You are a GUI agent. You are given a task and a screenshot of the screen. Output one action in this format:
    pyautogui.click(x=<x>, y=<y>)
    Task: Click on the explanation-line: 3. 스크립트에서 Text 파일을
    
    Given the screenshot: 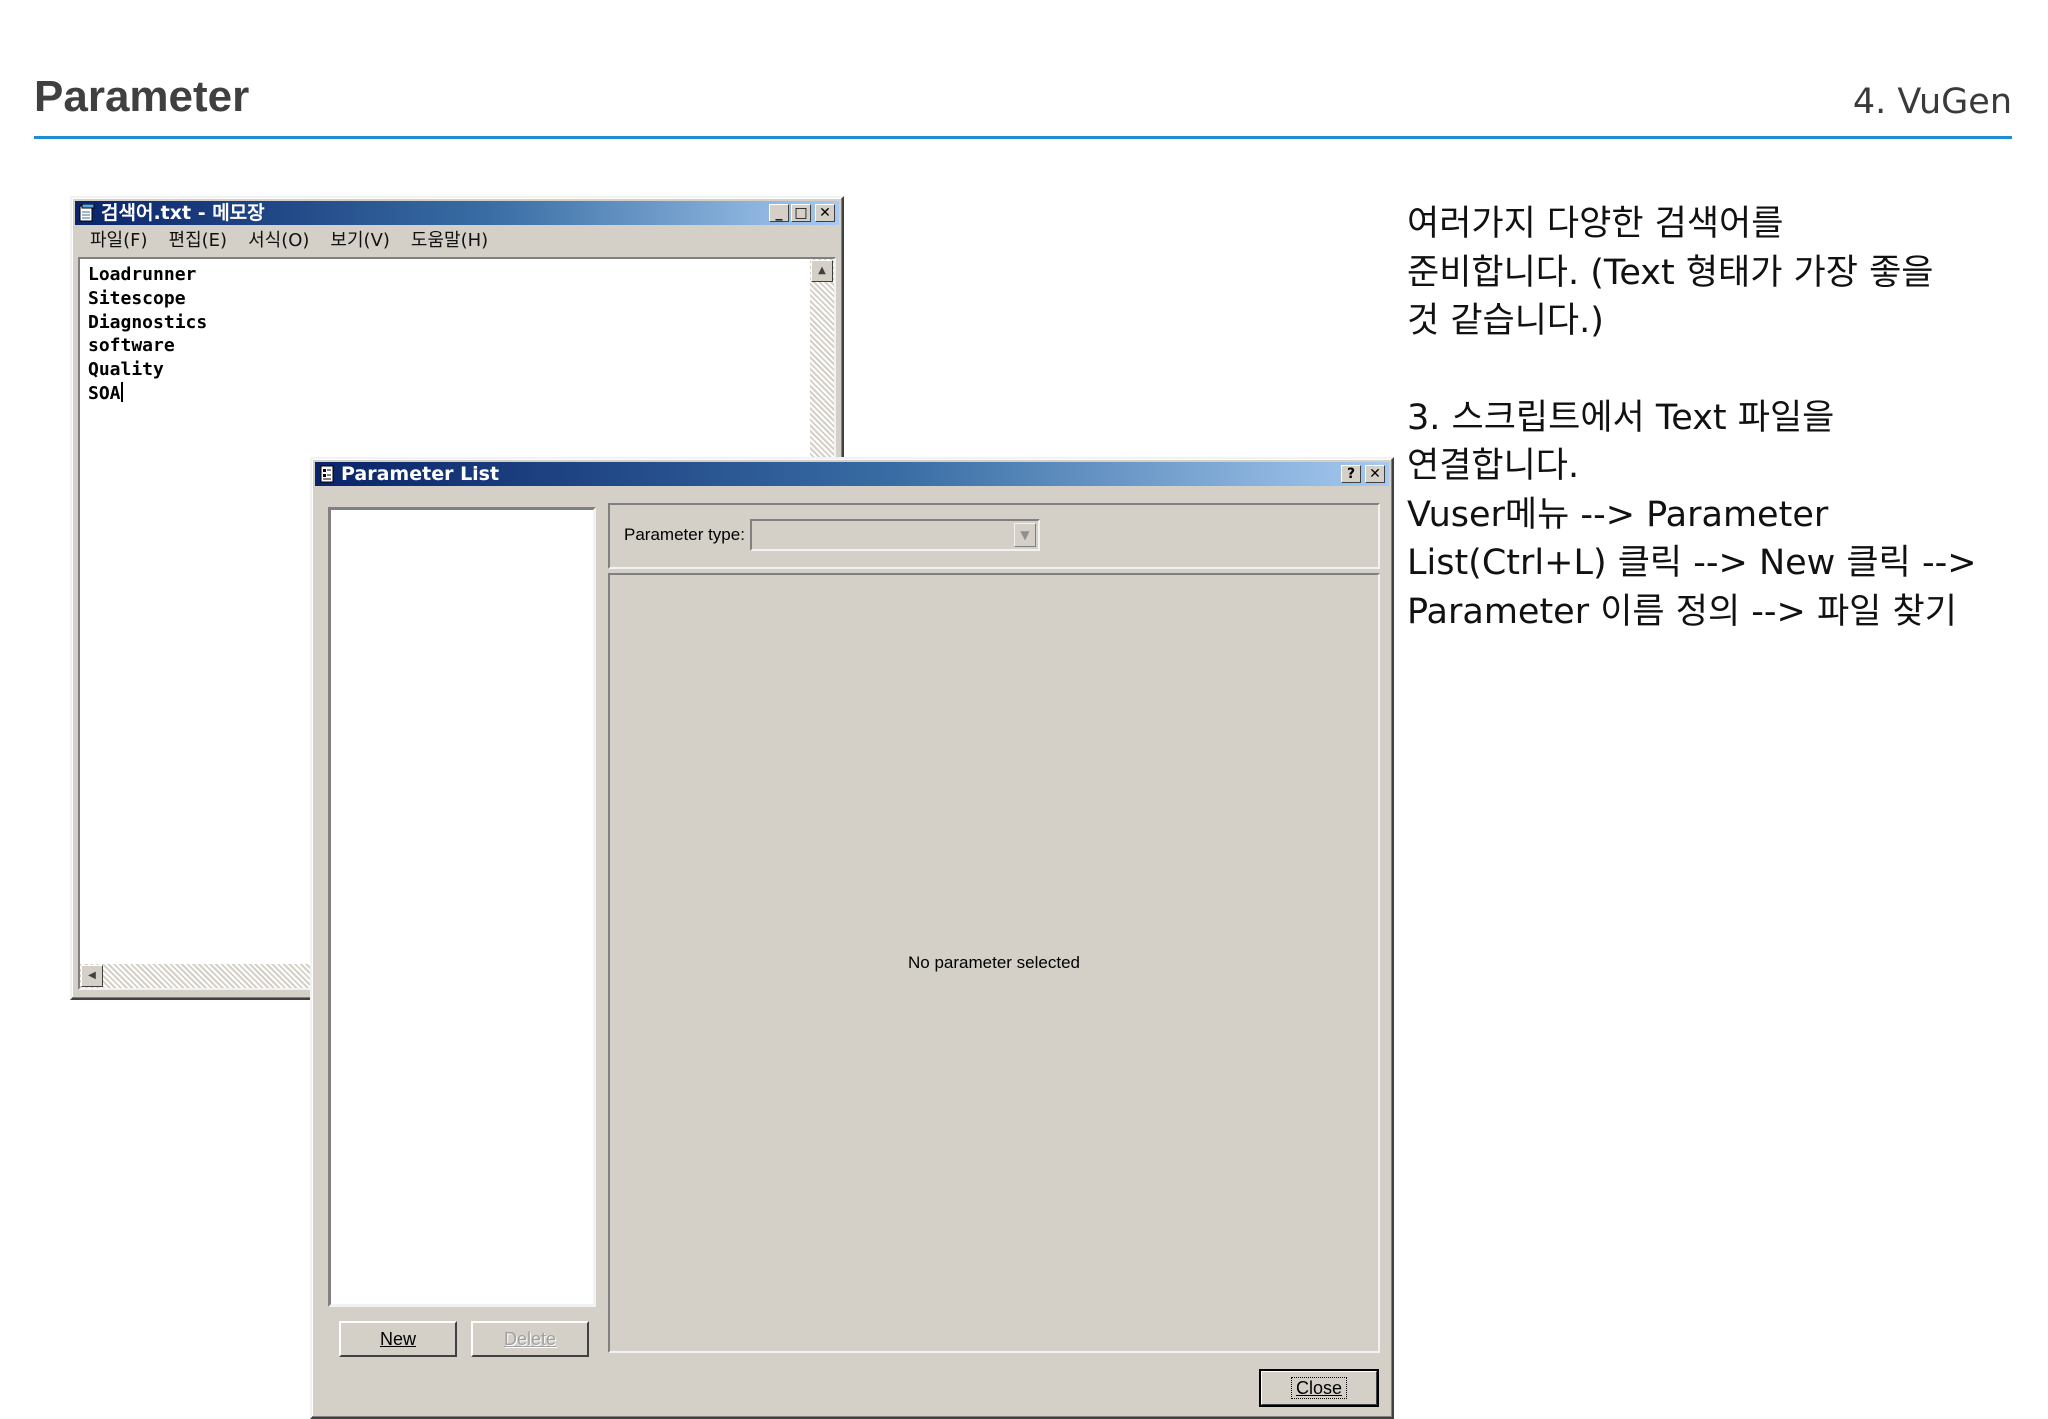 What is the action you would take?
    pyautogui.click(x=1621, y=417)
    